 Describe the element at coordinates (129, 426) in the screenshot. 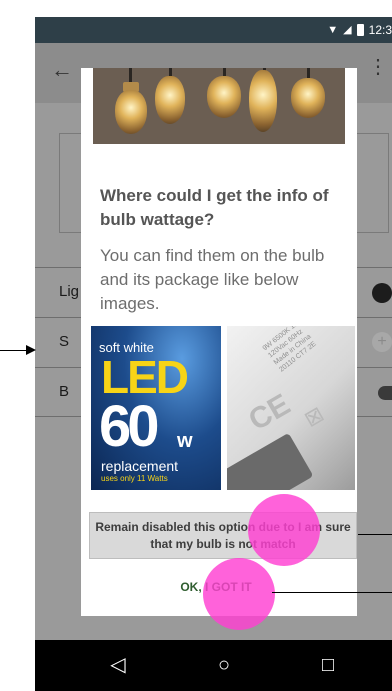

I see `led-package-wattage: 60` at that location.